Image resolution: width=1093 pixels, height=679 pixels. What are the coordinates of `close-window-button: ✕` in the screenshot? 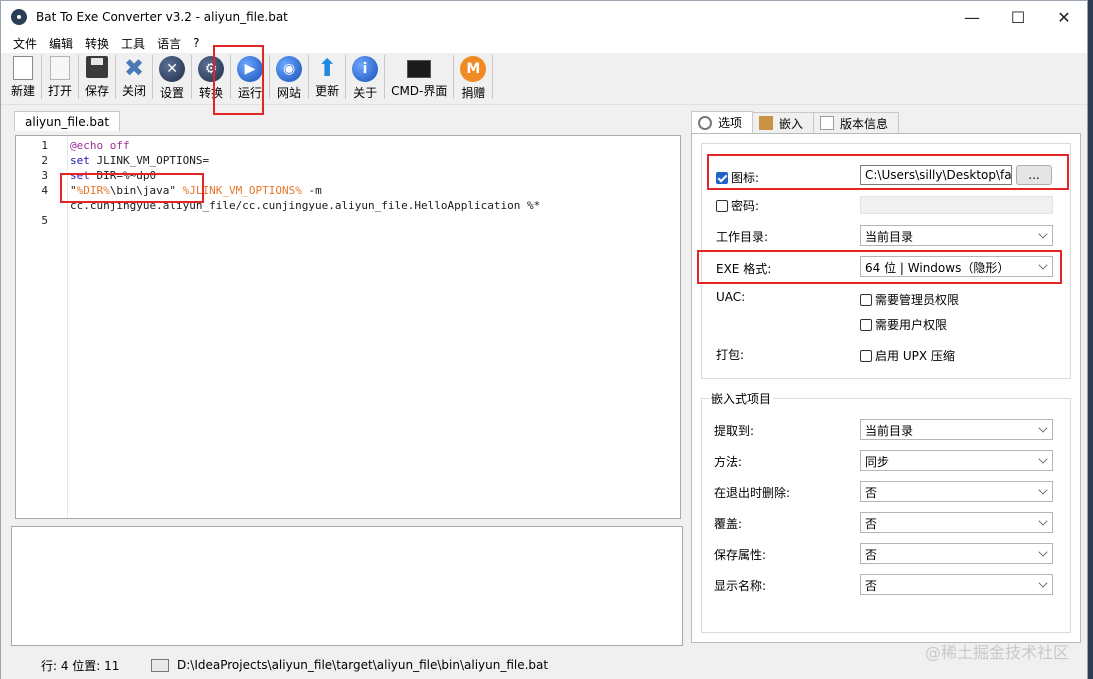 It's located at (1064, 17).